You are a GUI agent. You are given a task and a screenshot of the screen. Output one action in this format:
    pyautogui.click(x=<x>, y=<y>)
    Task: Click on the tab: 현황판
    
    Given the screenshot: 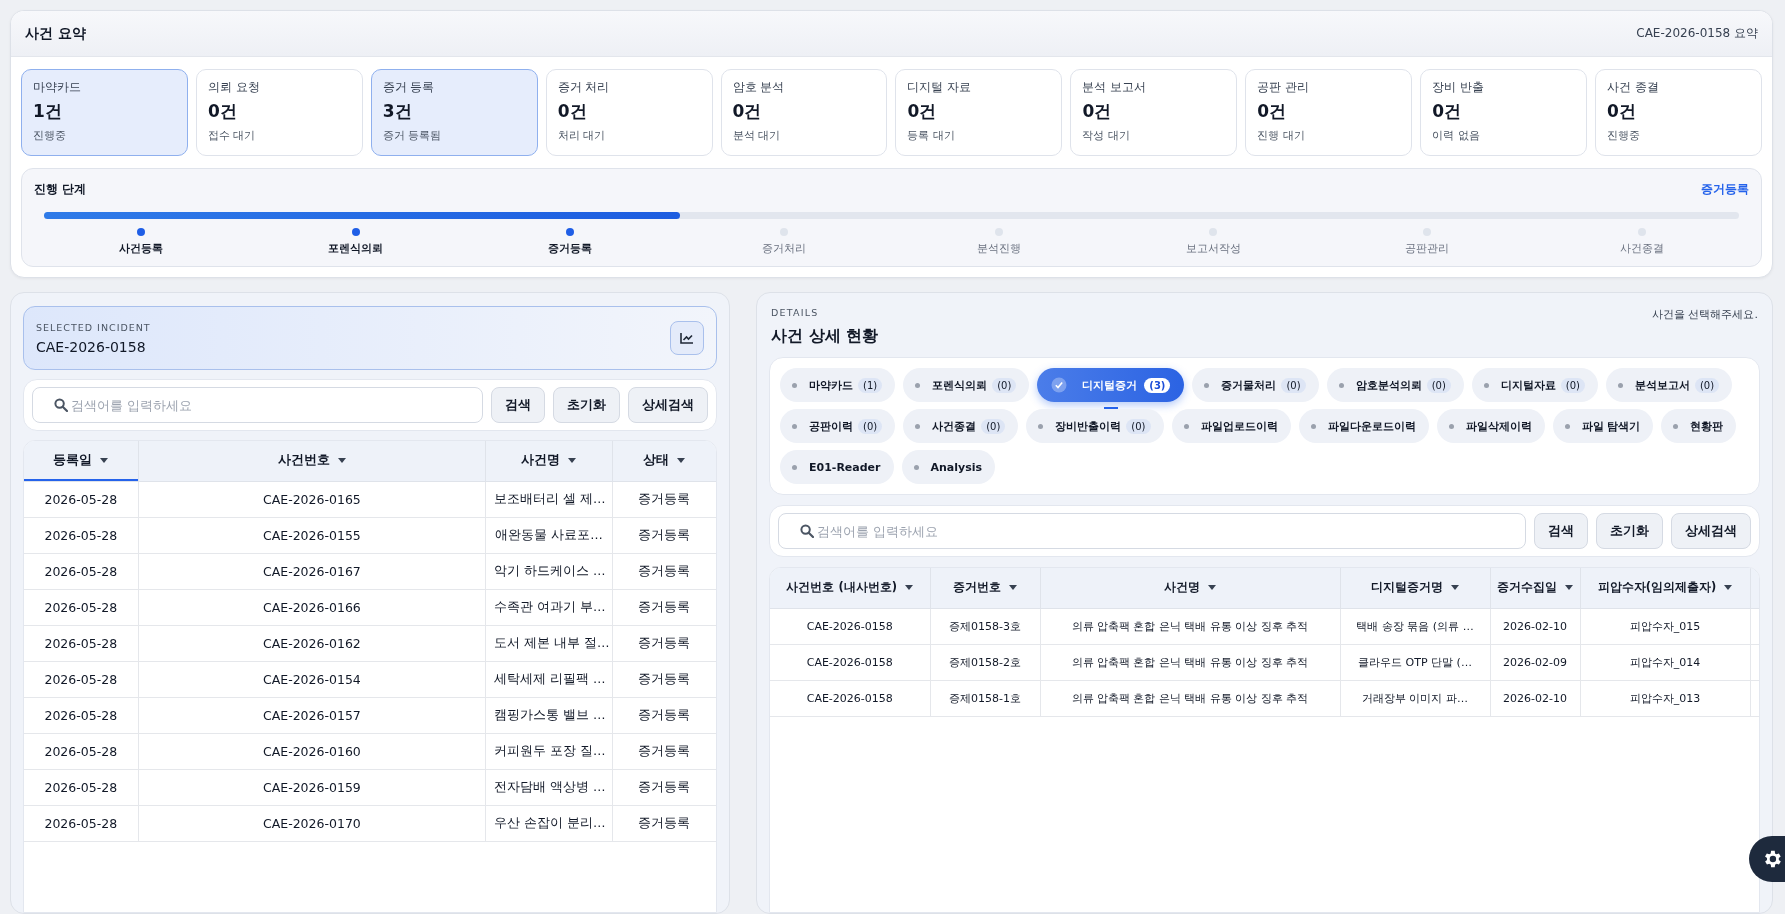 What is the action you would take?
    pyautogui.click(x=1699, y=426)
    